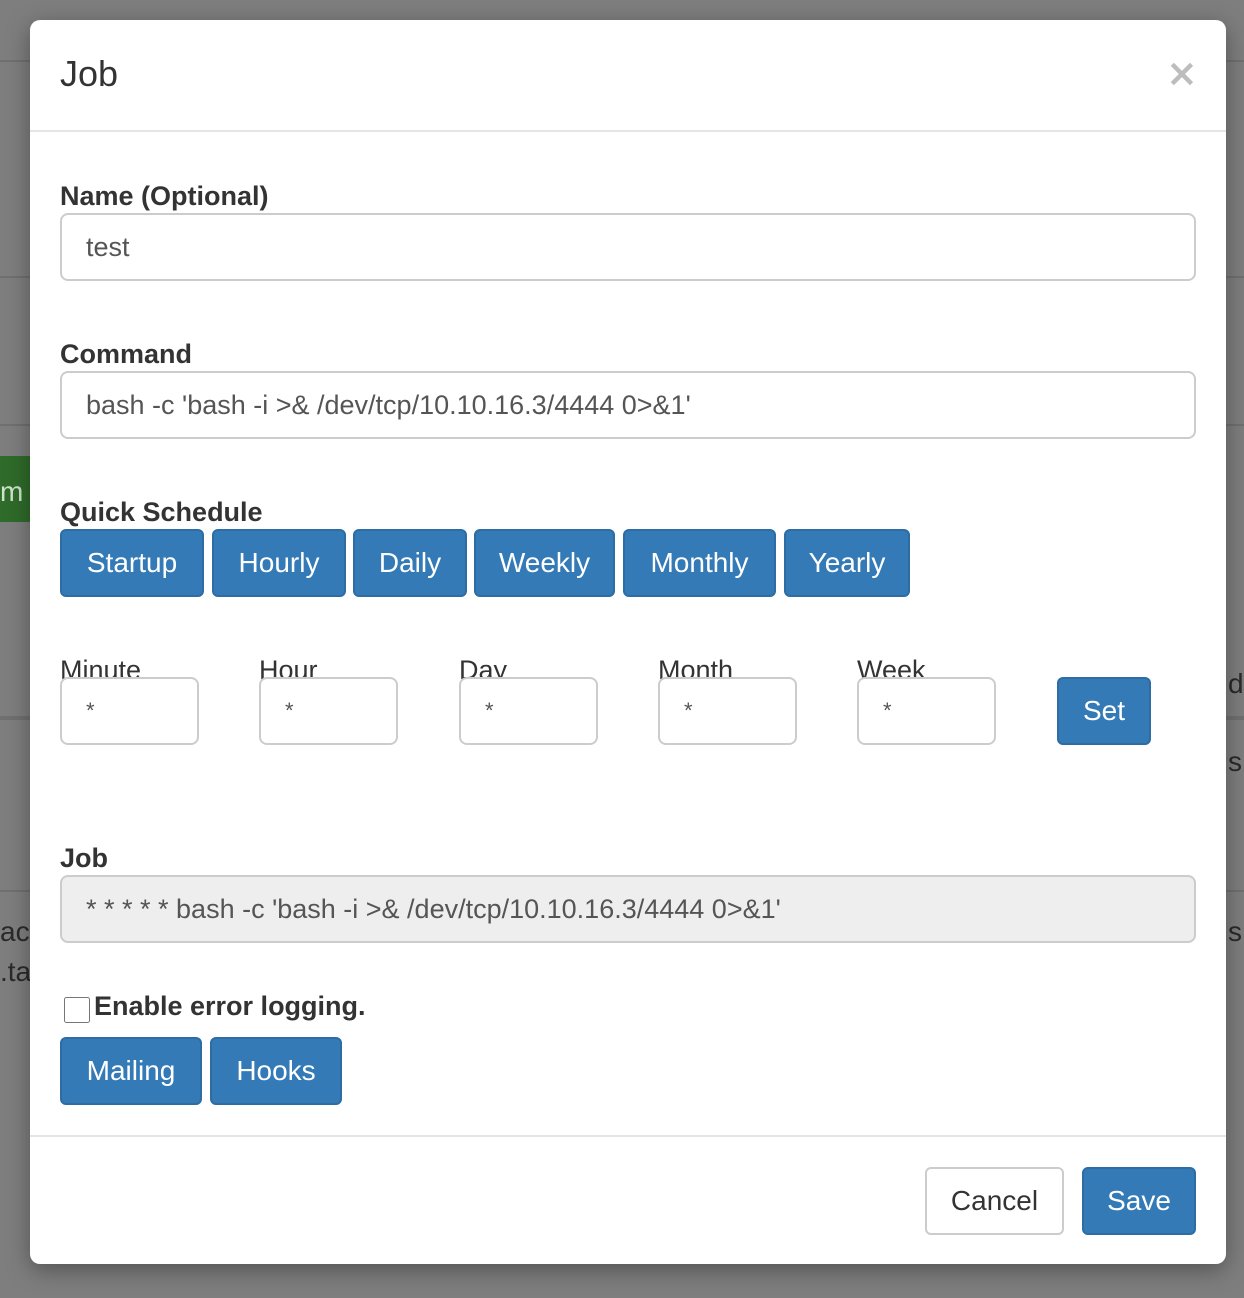 This screenshot has width=1244, height=1298. What do you see at coordinates (230, 1006) in the screenshot?
I see `error-logging-label: Enable error logging.` at bounding box center [230, 1006].